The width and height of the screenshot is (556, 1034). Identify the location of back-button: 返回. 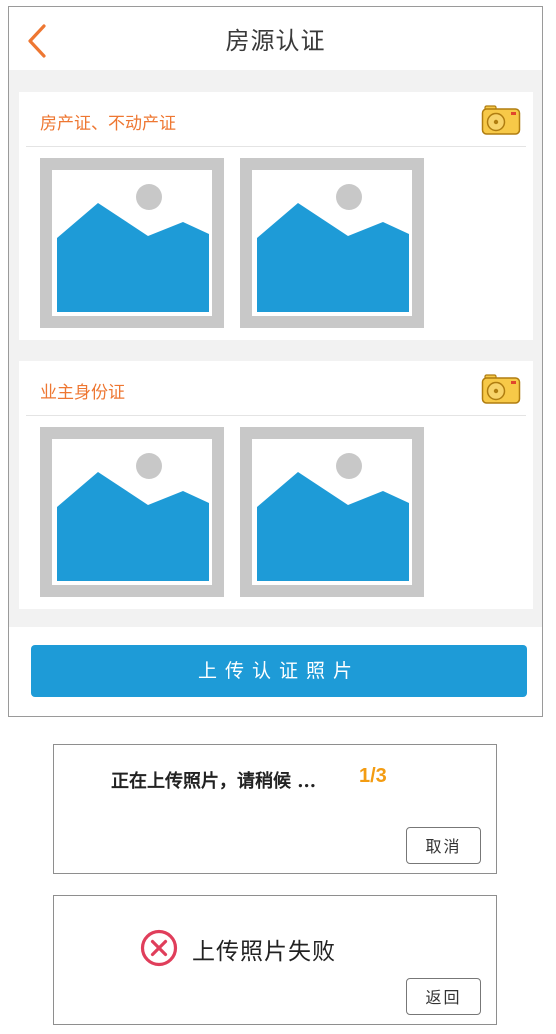
(443, 996).